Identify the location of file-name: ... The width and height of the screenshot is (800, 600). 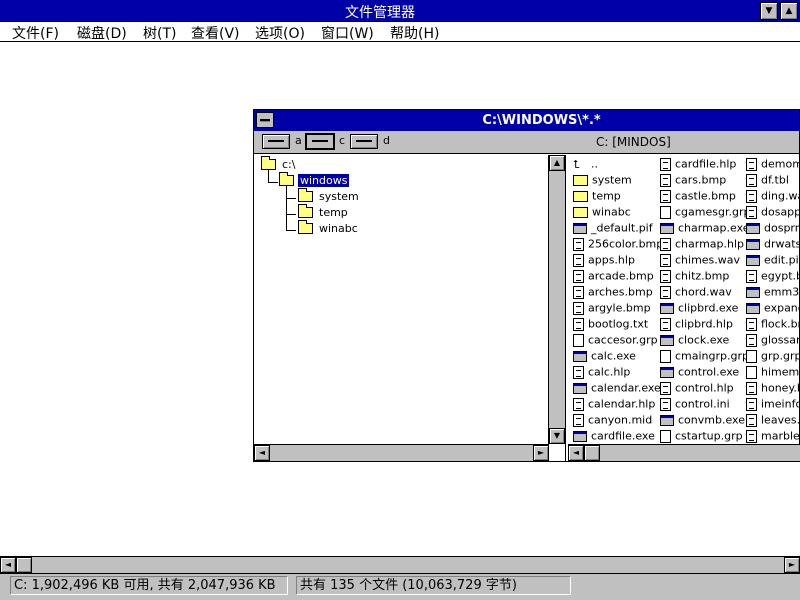
(594, 164).